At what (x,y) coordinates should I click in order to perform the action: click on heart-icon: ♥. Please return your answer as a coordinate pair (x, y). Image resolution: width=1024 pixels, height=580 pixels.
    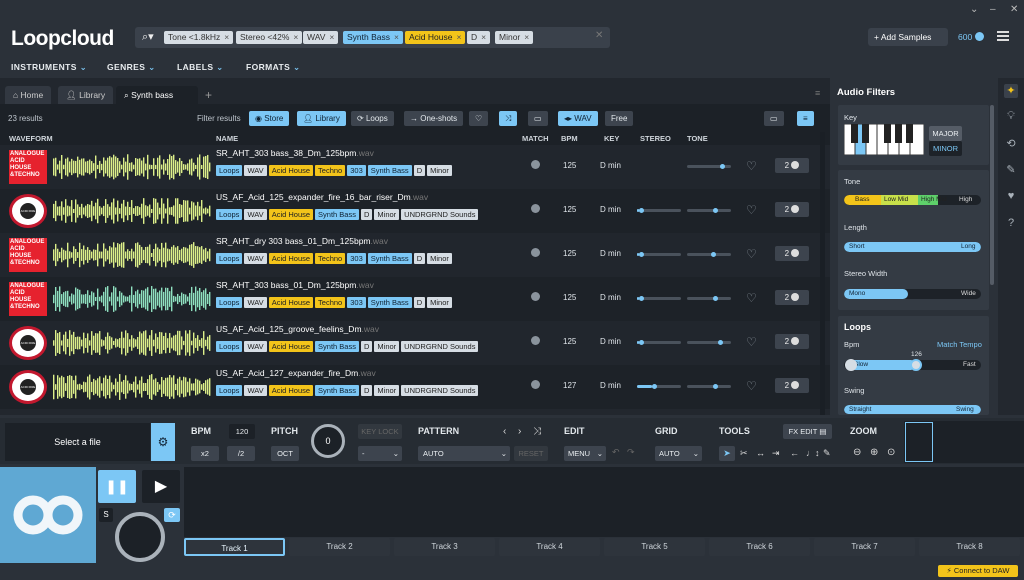
    Looking at the image, I should click on (1011, 197).